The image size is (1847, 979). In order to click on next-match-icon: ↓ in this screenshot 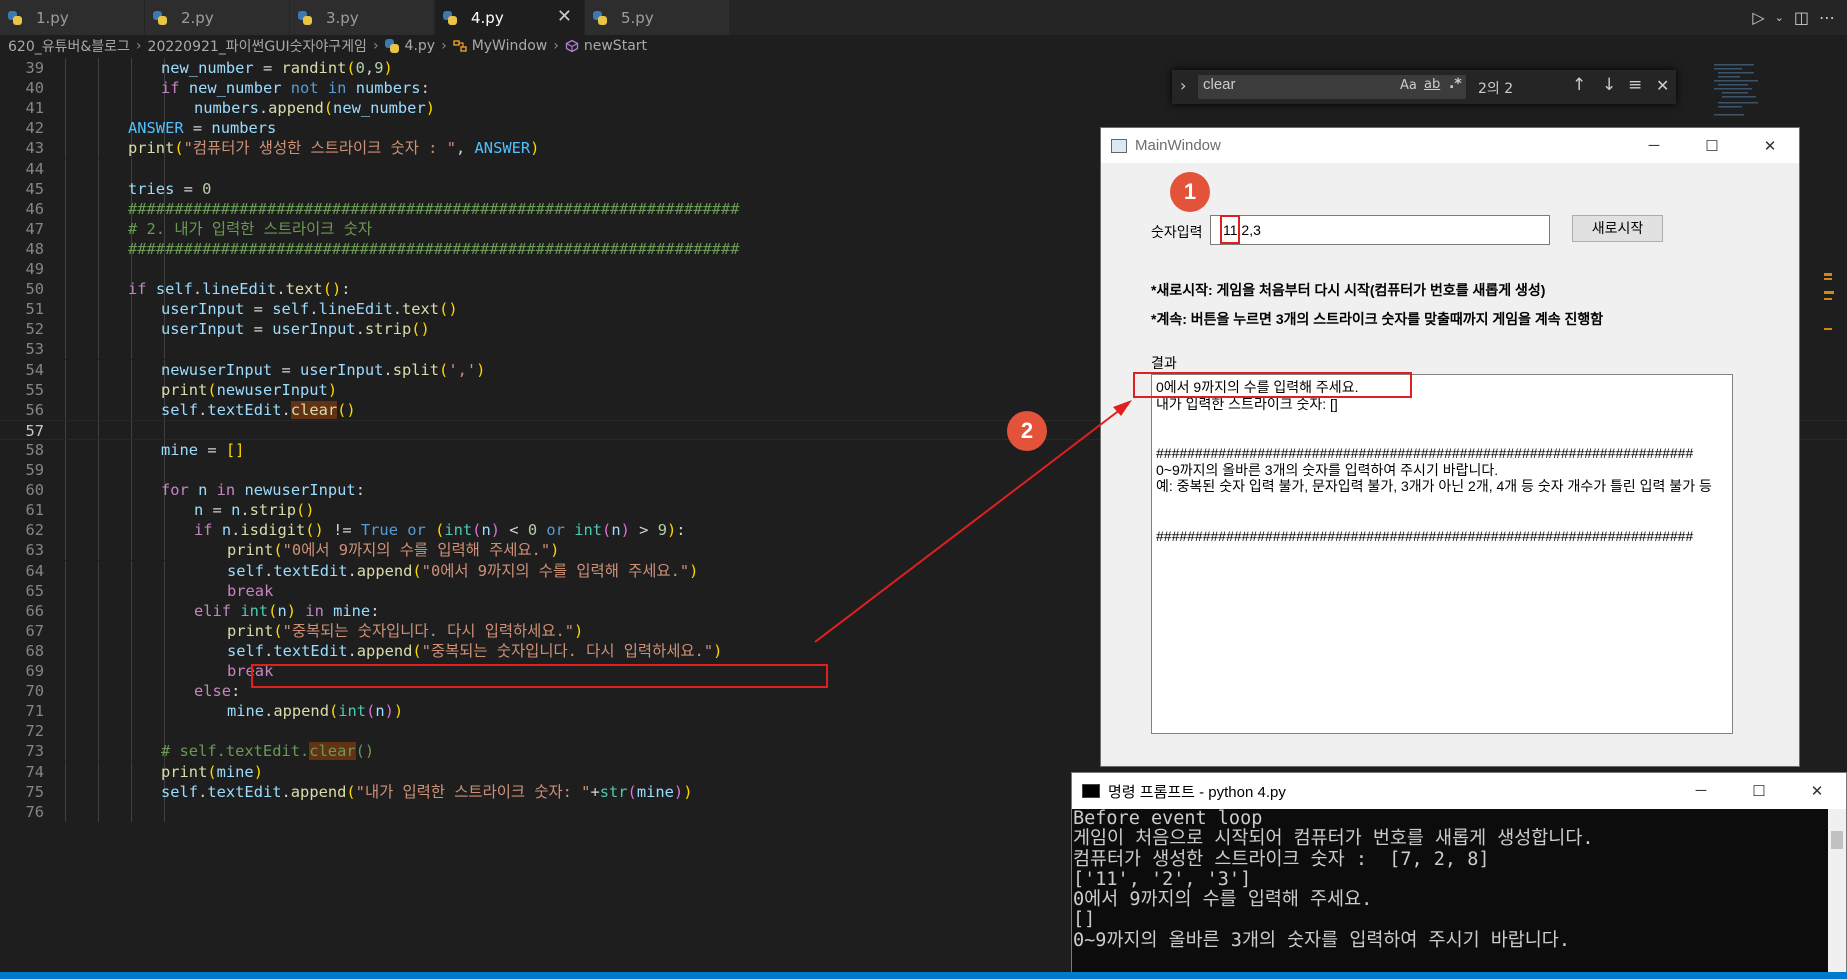, I will do `click(1609, 85)`.